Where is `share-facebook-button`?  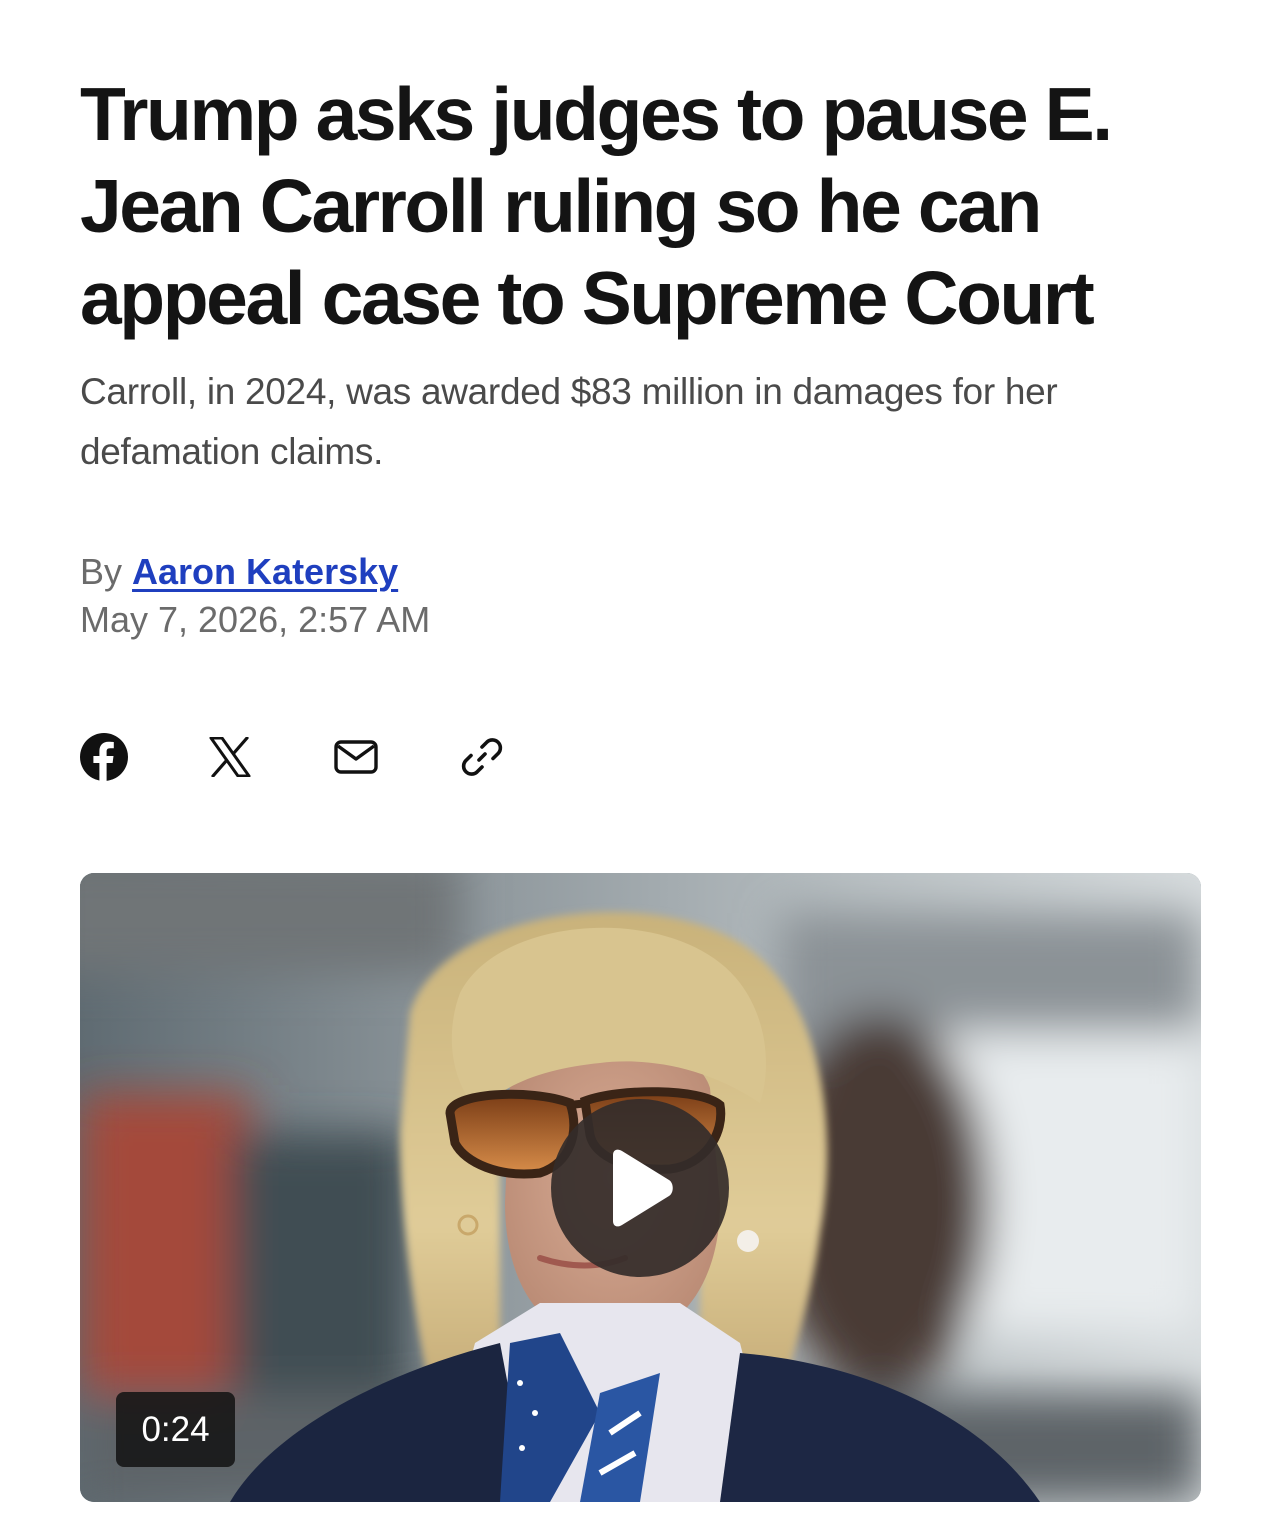
share-facebook-button is located at coordinates (104, 757).